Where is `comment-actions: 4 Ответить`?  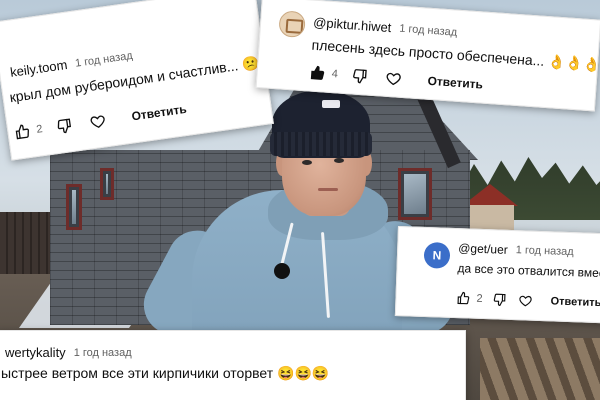 comment-actions: 4 Ответить is located at coordinates (396, 79).